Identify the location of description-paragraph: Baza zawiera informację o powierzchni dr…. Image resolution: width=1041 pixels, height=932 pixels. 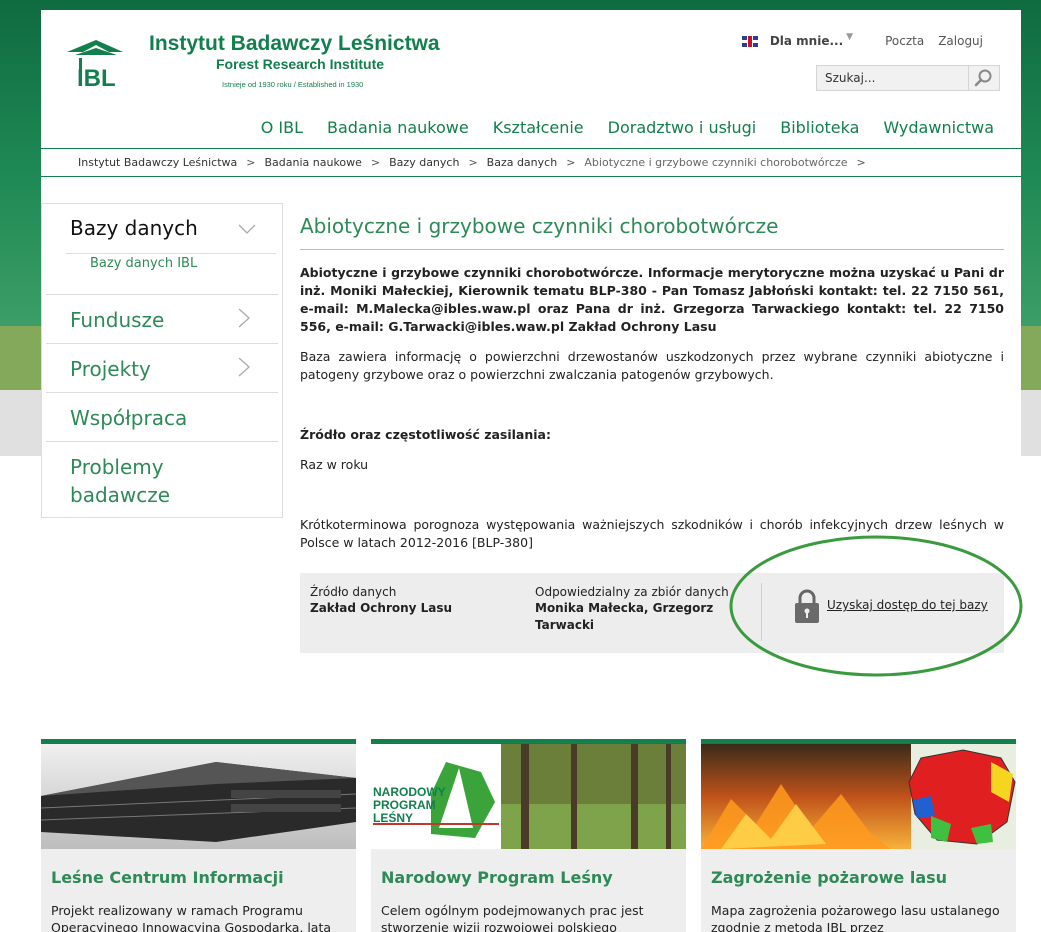
(652, 365).